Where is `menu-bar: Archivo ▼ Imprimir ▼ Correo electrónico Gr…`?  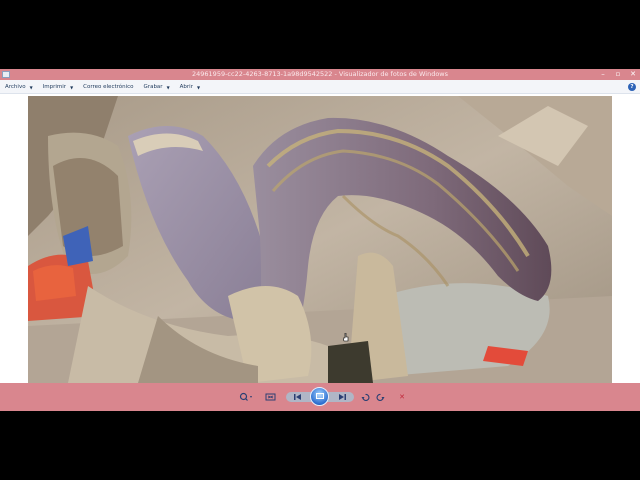
menu-bar: Archivo ▼ Imprimir ▼ Correo electrónico Gr… is located at coordinates (320, 87).